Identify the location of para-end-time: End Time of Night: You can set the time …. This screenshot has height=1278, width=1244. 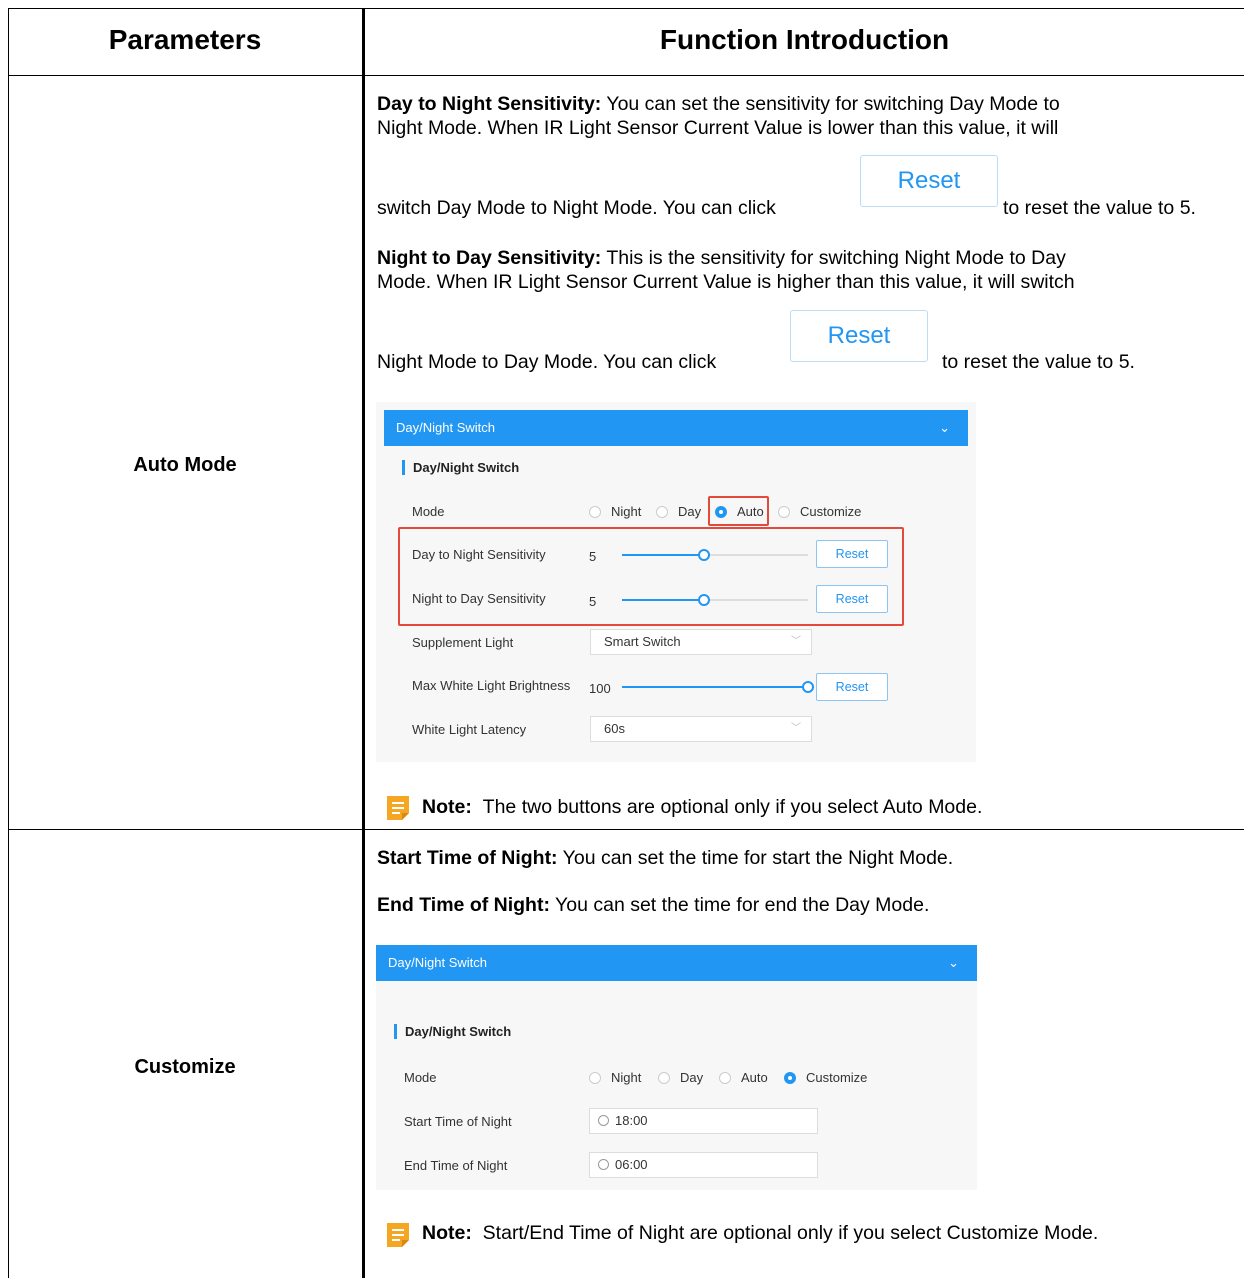
(653, 905).